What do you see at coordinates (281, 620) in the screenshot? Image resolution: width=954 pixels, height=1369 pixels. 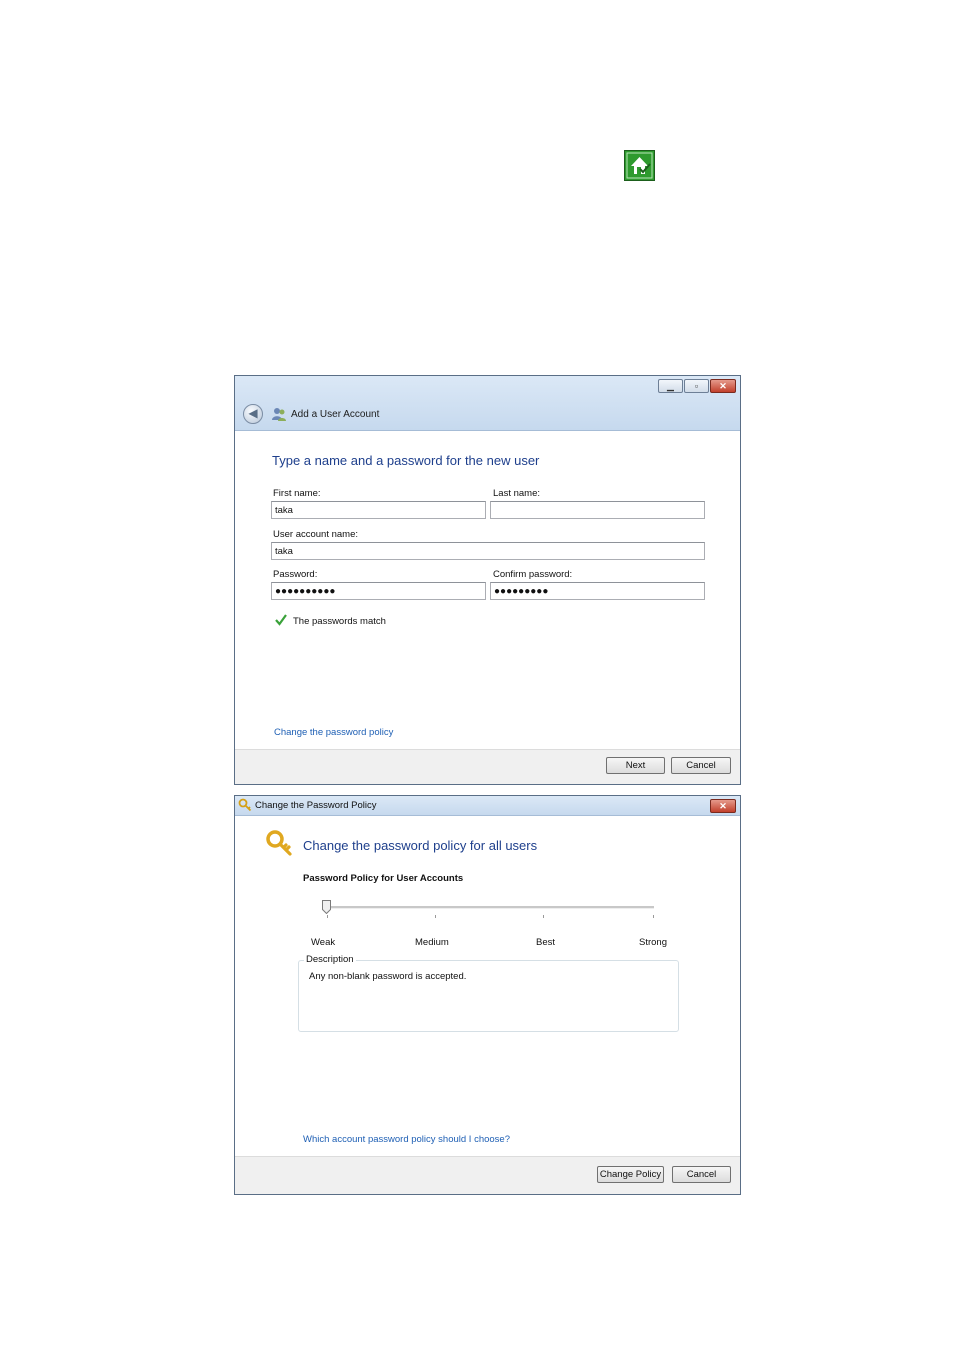 I see `checkmark-icon` at bounding box center [281, 620].